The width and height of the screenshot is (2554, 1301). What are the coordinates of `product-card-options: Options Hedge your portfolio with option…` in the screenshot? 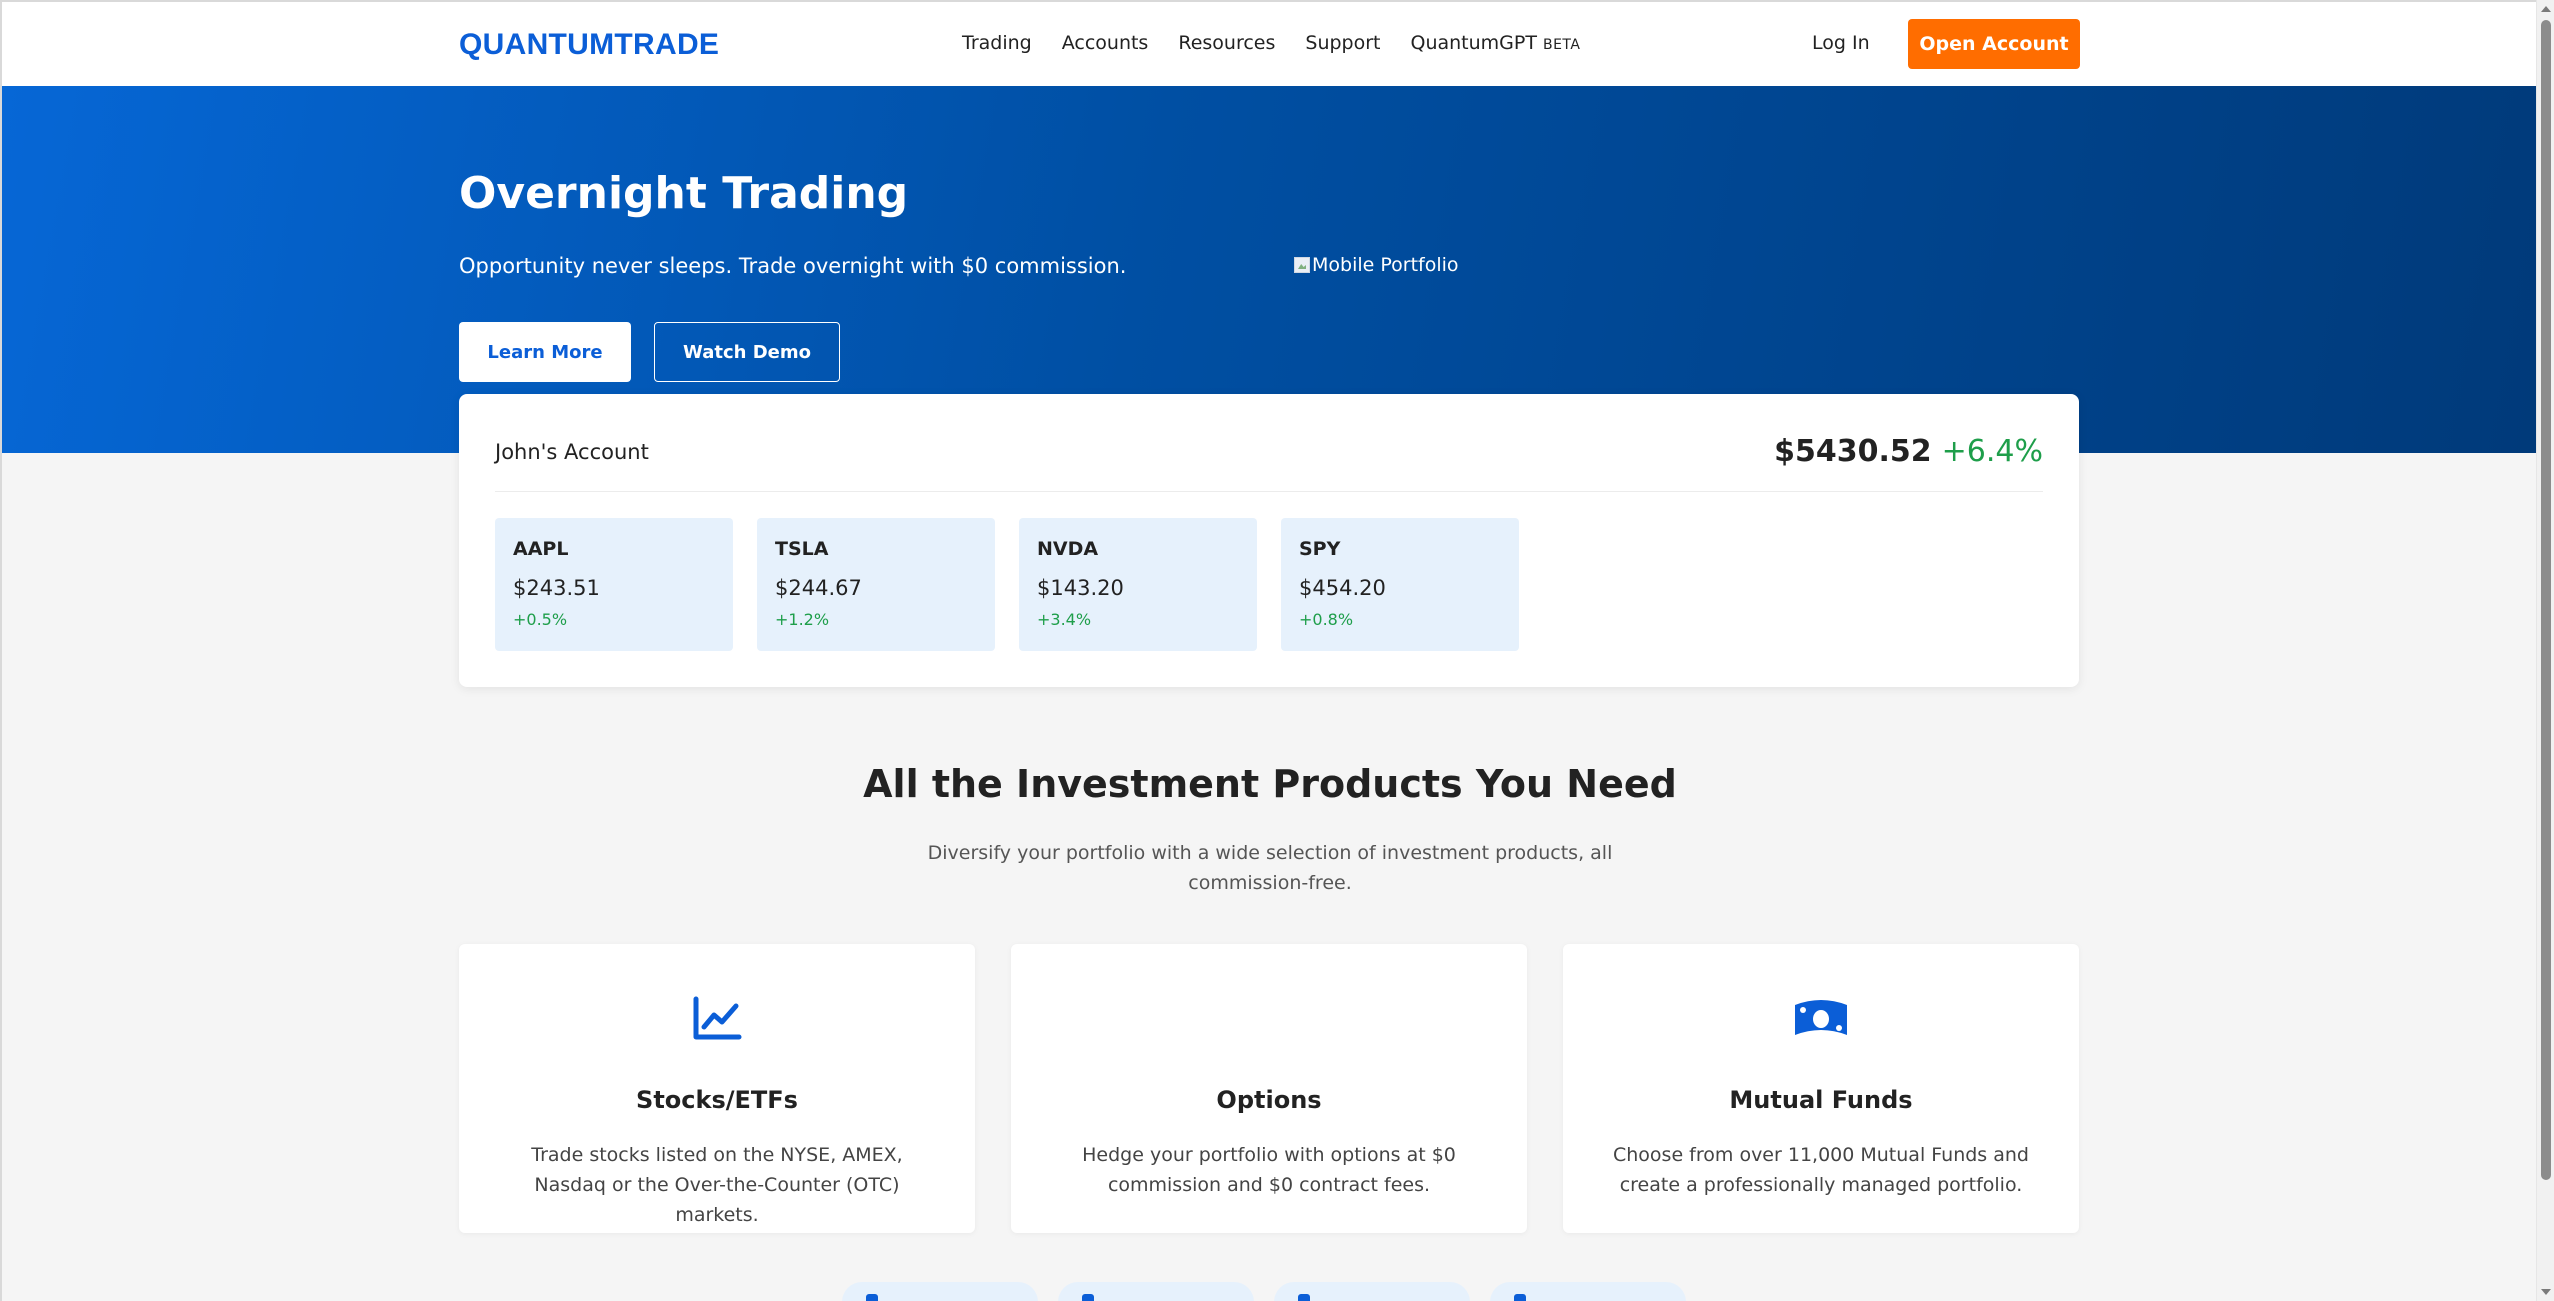 It's located at (1269, 1088).